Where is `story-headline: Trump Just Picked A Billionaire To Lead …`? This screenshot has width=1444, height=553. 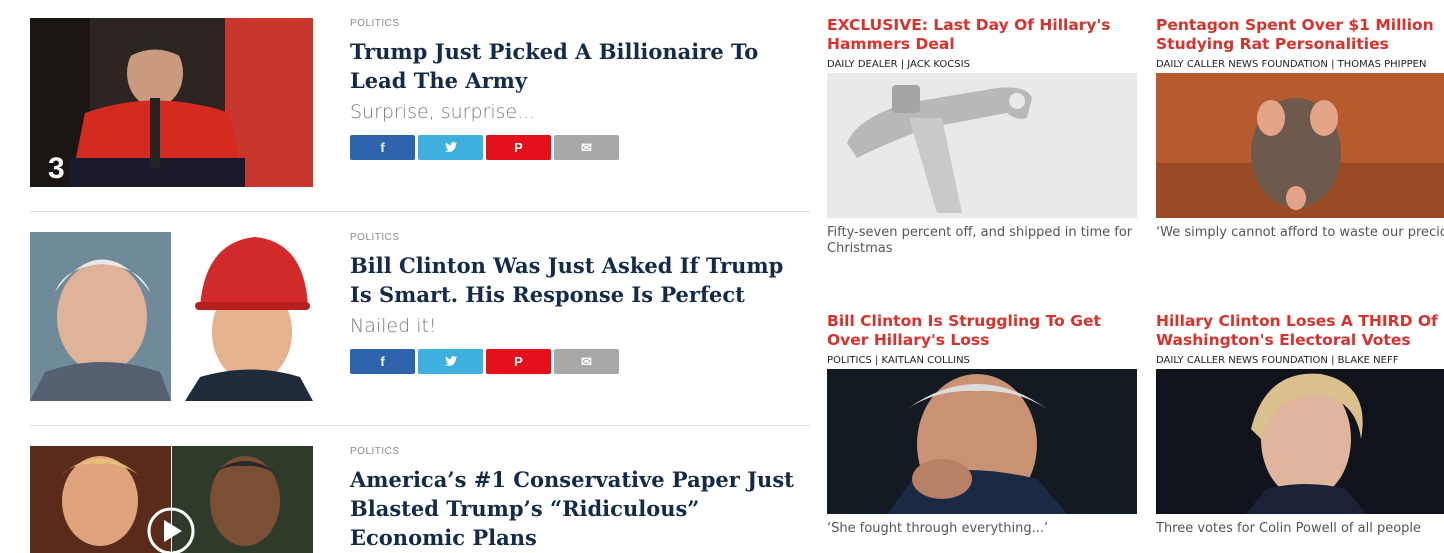
story-headline: Trump Just Picked A Billionaire To Lead … is located at coordinates (580, 66).